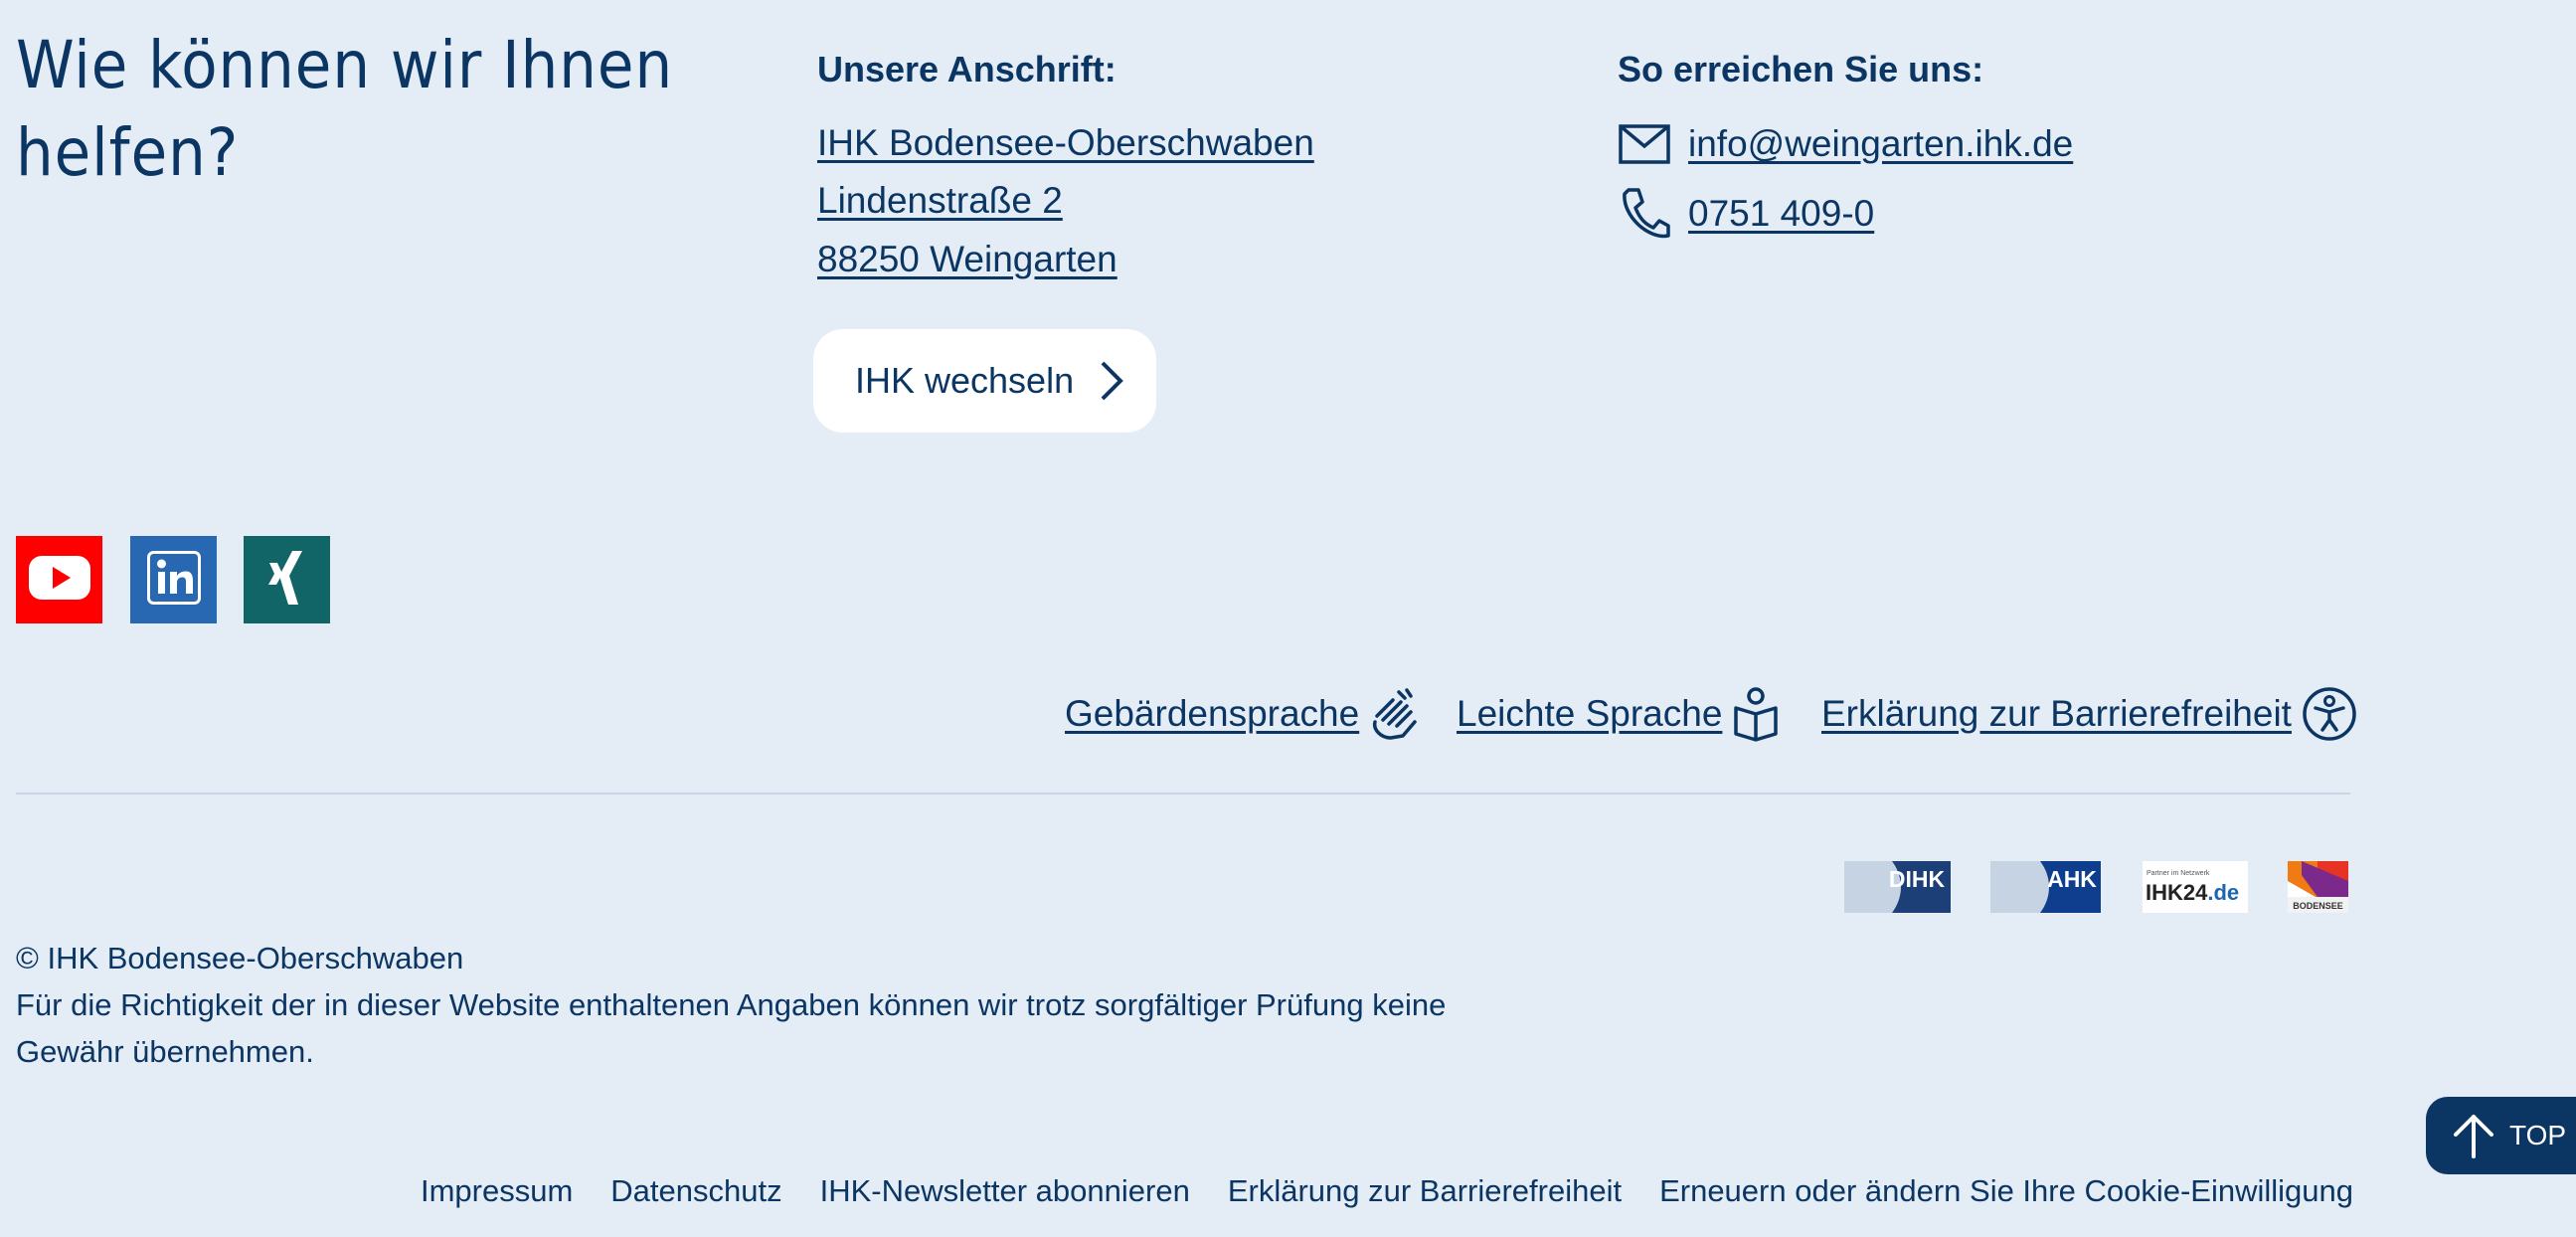 The width and height of the screenshot is (2576, 1237). I want to click on youtube-link, so click(59, 579).